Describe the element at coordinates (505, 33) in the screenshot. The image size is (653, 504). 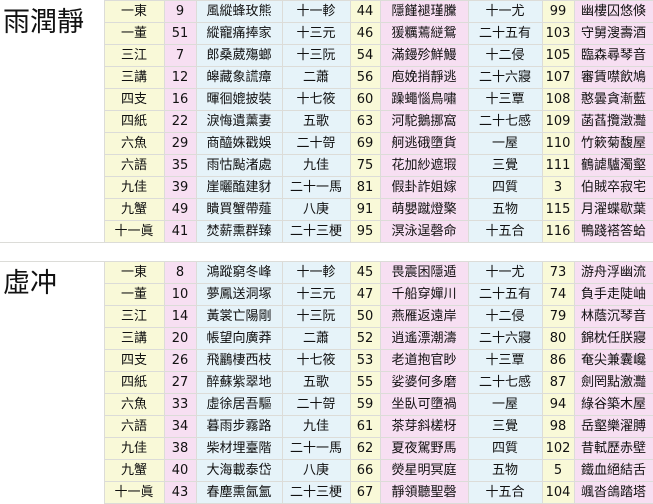
I see `table-cell: 二十五有` at that location.